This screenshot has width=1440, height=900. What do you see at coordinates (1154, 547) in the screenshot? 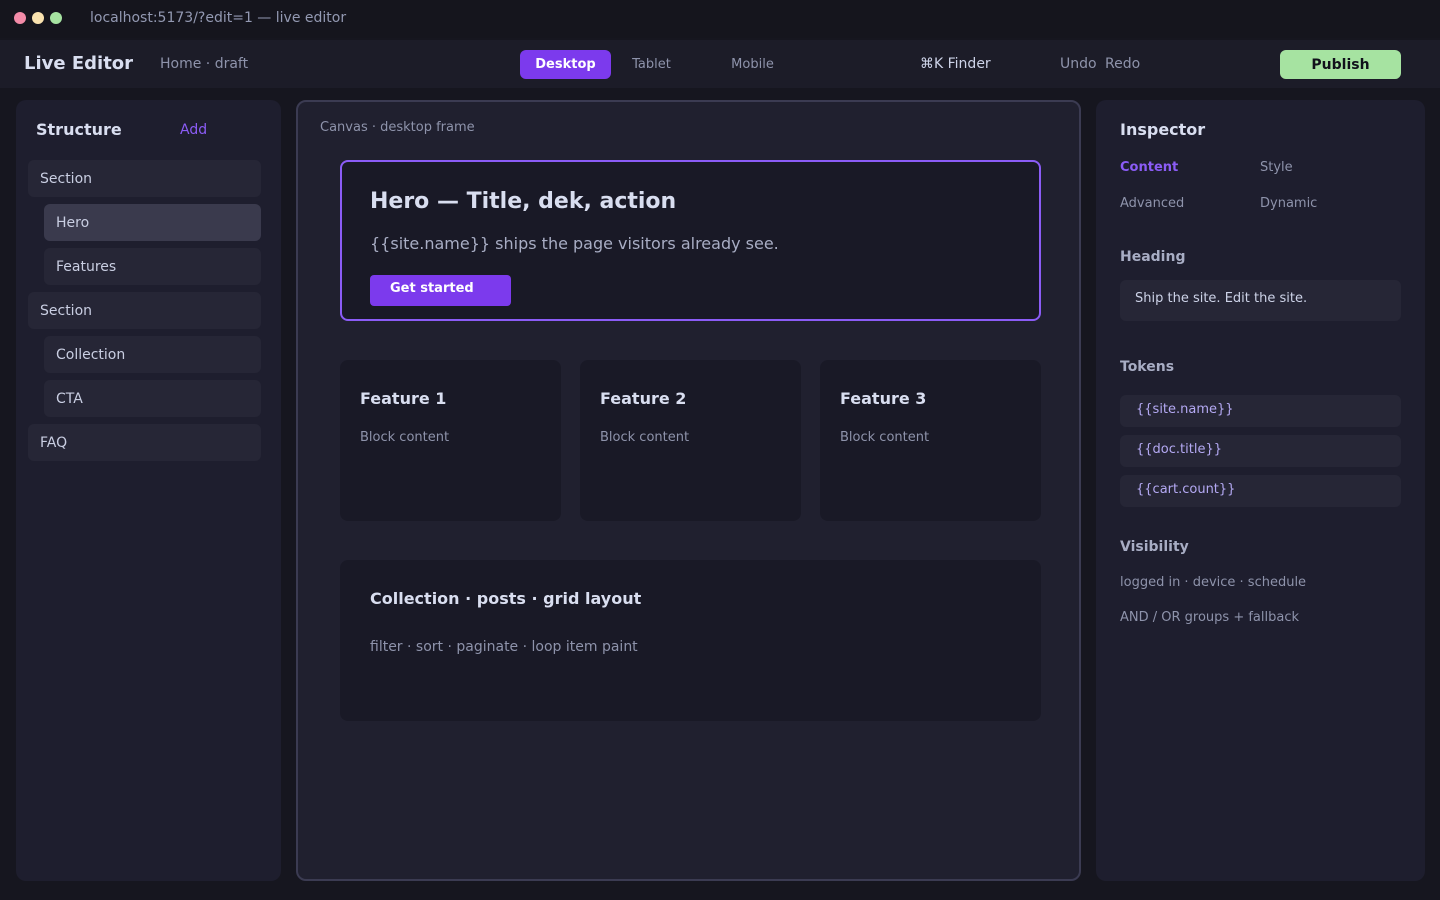
I see `visibility-label: Visibility` at bounding box center [1154, 547].